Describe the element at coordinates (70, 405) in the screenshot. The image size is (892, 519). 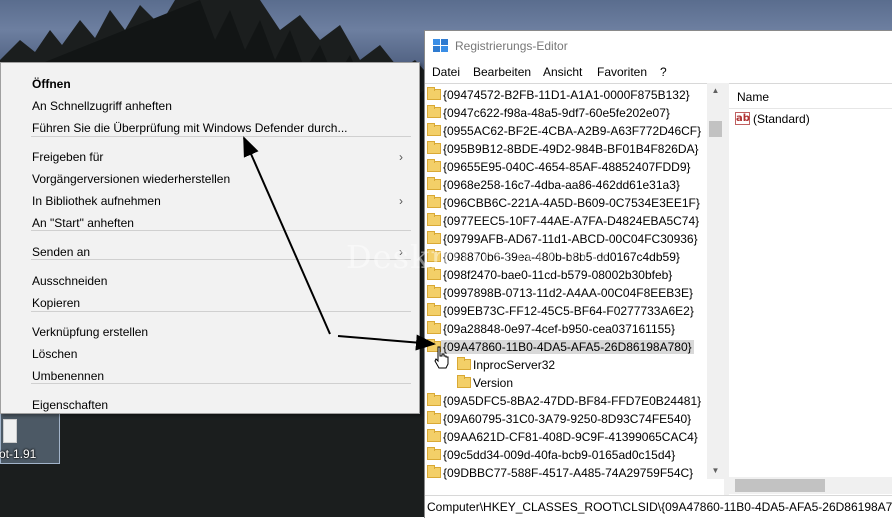
I see `context-menu-item: Eigenschaften` at that location.